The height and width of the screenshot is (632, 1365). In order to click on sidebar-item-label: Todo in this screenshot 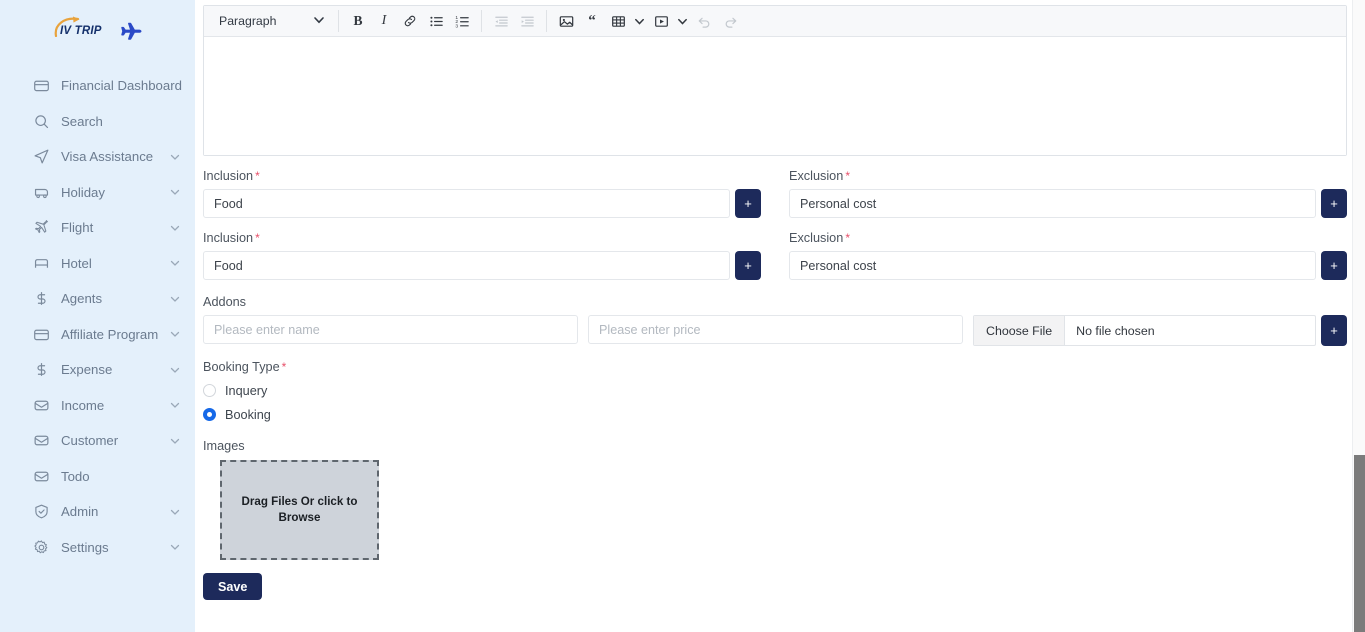, I will do `click(75, 476)`.